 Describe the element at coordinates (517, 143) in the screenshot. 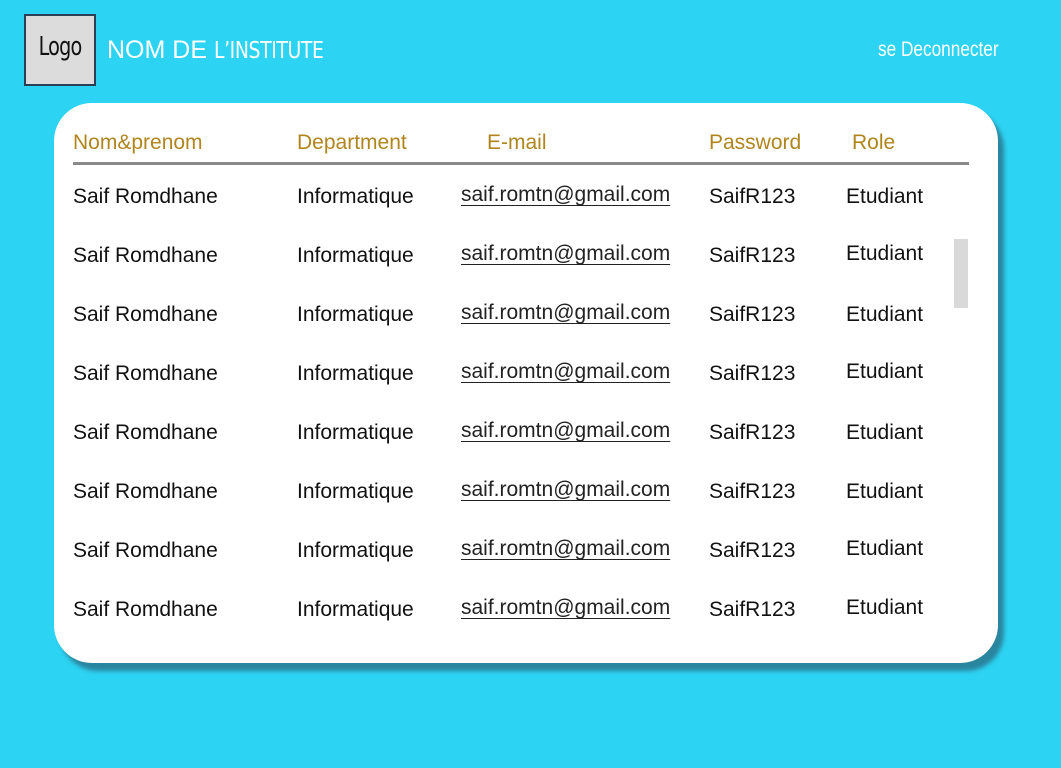

I see `column-header-email: E-mail` at that location.